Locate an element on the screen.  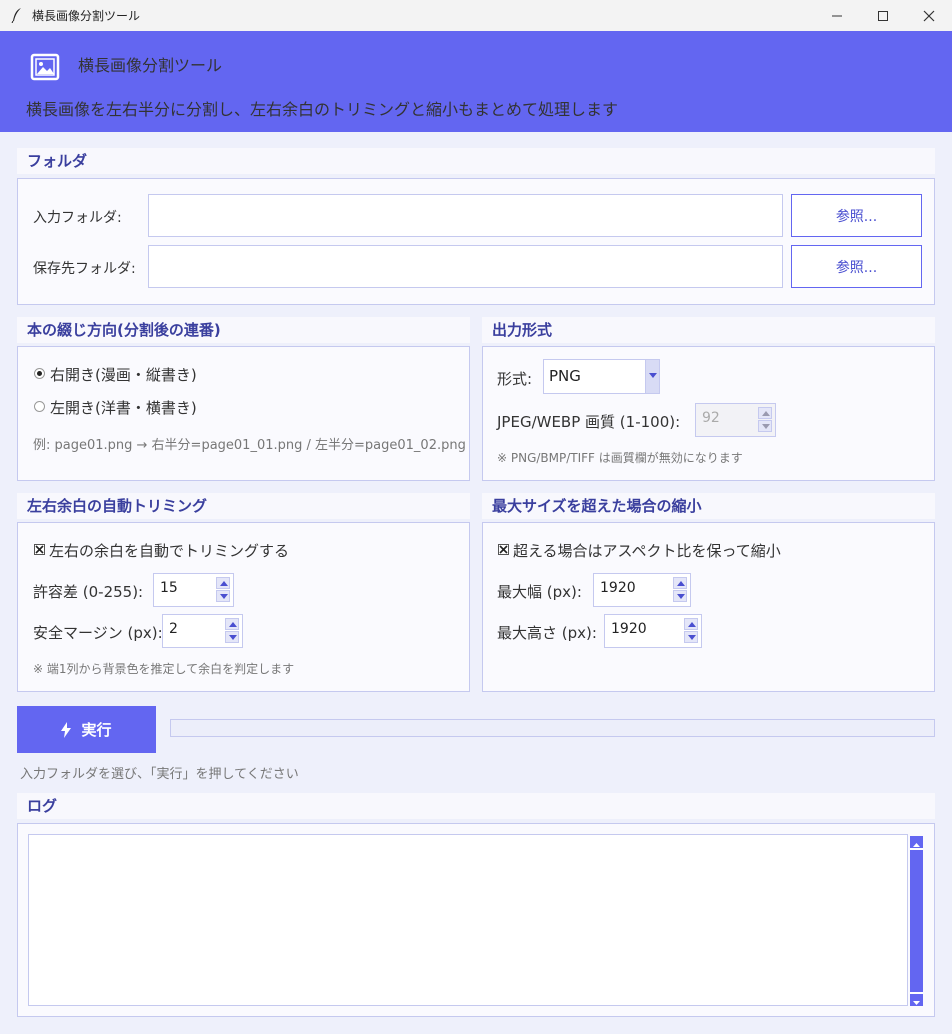
feather-icon is located at coordinates (16, 15).